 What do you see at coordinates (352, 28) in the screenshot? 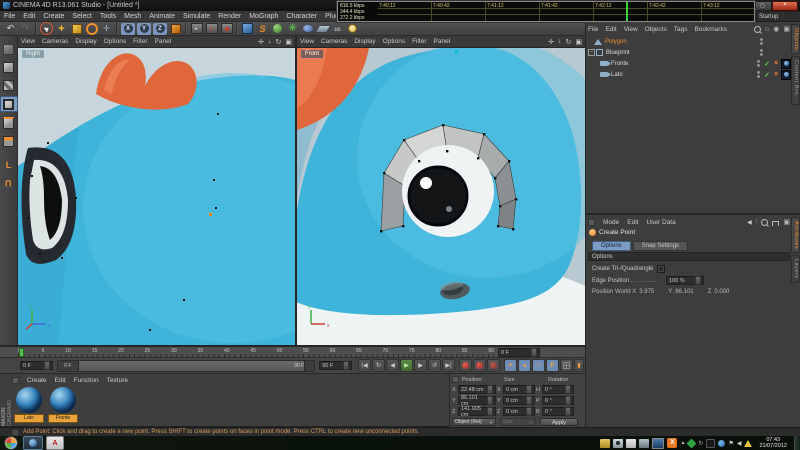
I see `light-button` at bounding box center [352, 28].